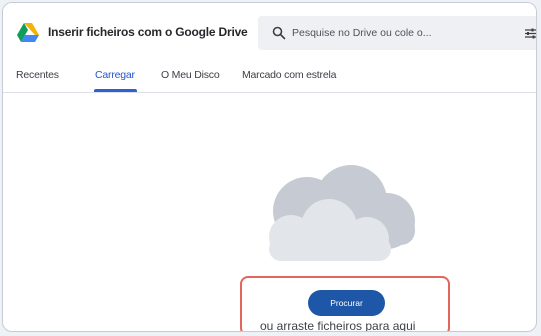 Image resolution: width=541 pixels, height=336 pixels. Describe the element at coordinates (148, 32) in the screenshot. I see `dialog-title: Inserir ficheiros com o Google Drive` at that location.